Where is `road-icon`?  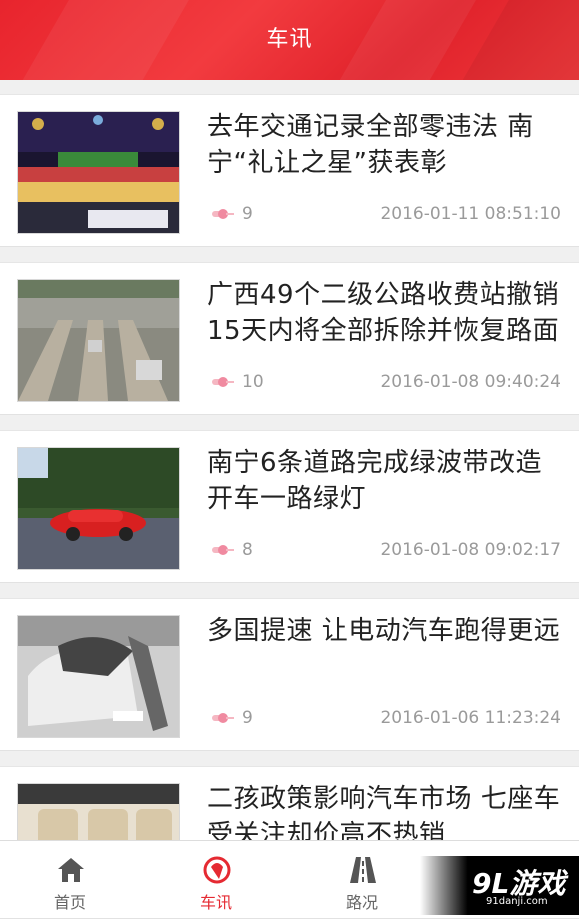 road-icon is located at coordinates (363, 870).